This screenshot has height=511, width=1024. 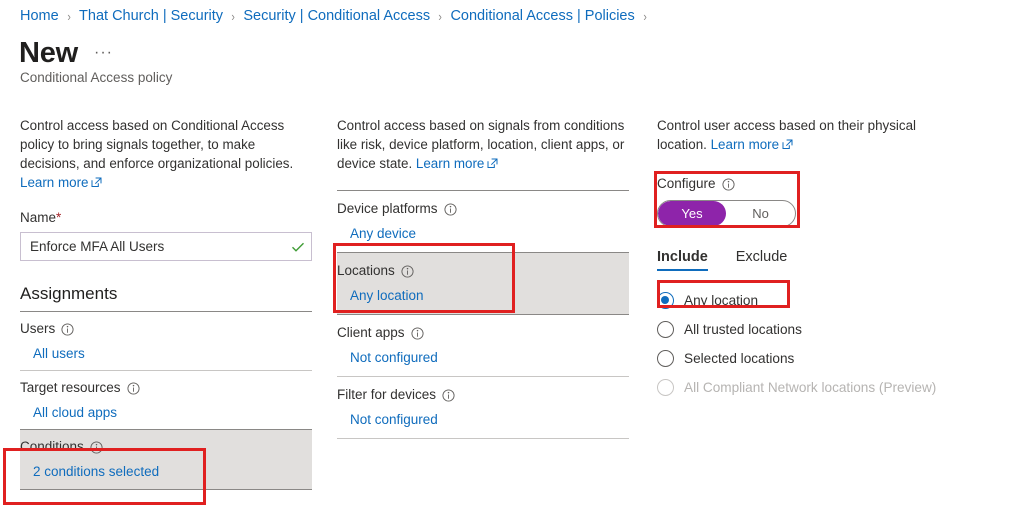 I want to click on row-filter-for-devices-label: Filter for devices, so click(x=483, y=394).